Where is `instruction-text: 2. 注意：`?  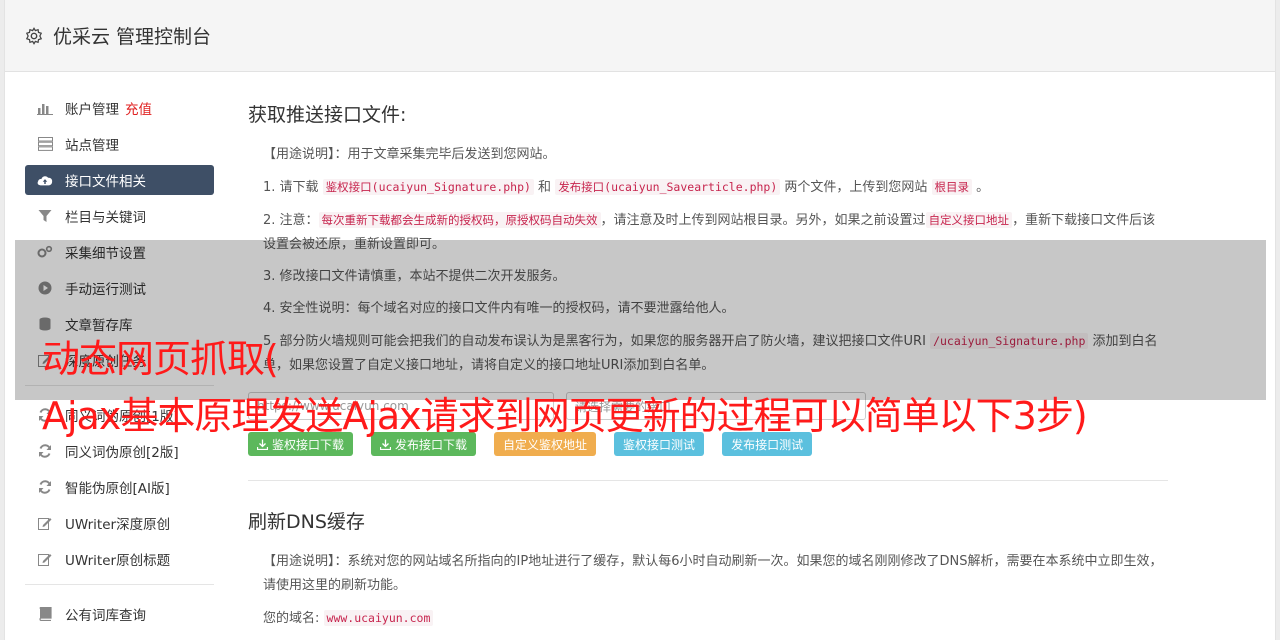
instruction-text: 2. 注意： is located at coordinates (291, 220).